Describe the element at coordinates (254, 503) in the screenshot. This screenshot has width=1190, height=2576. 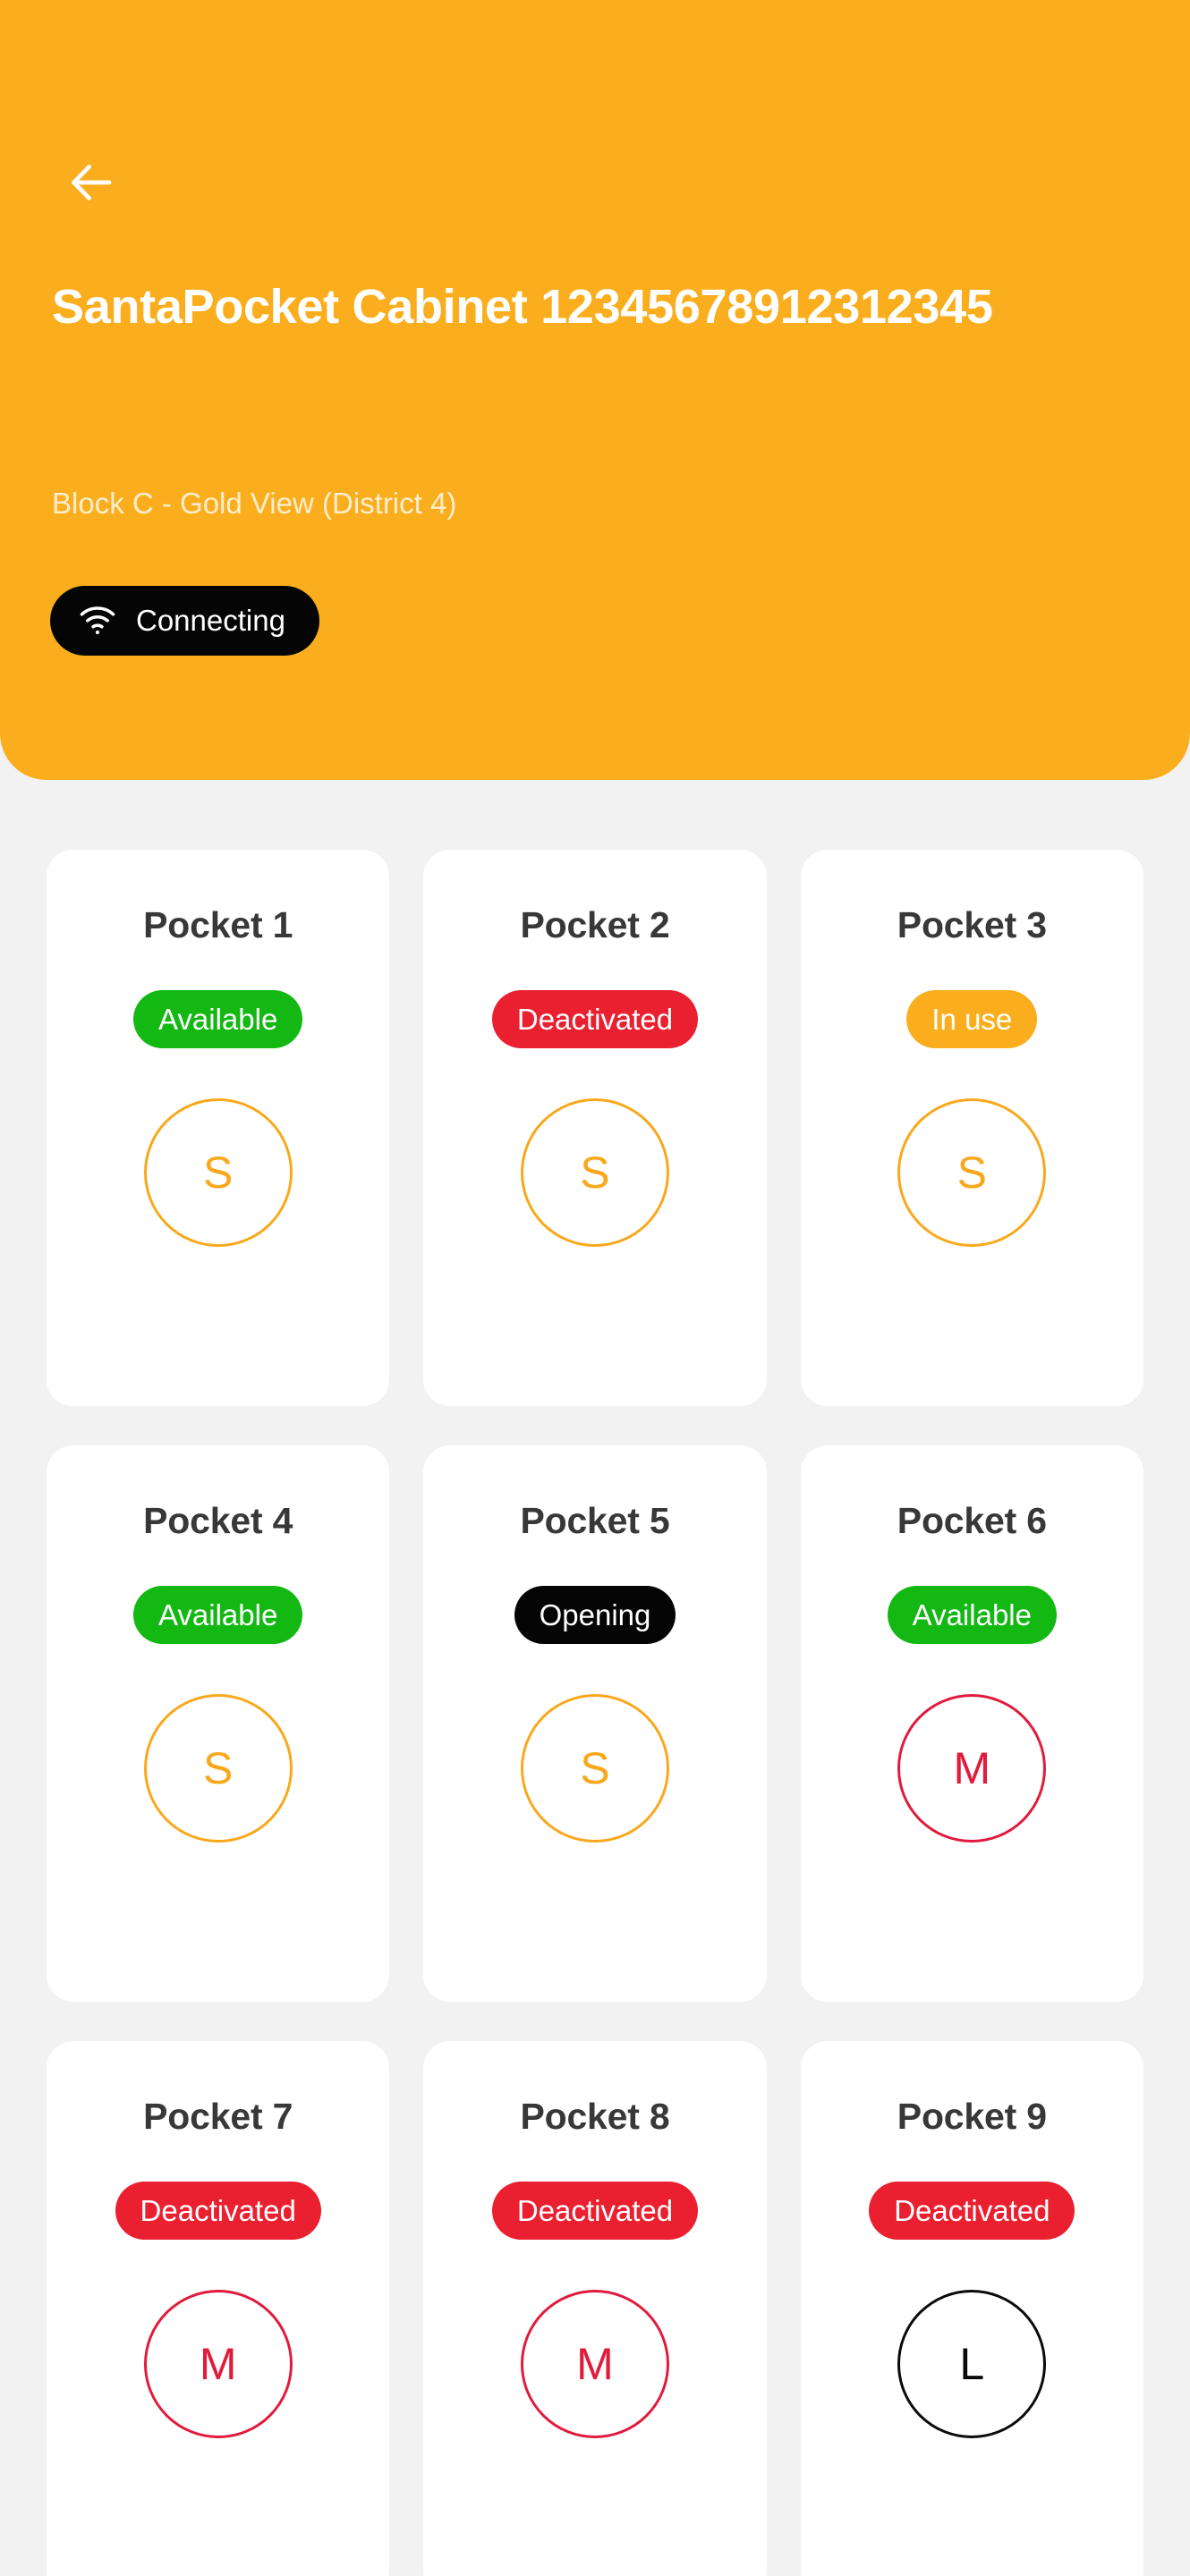
I see `cabinet-location-subtitle: Block C - Gold View (District 4)` at that location.